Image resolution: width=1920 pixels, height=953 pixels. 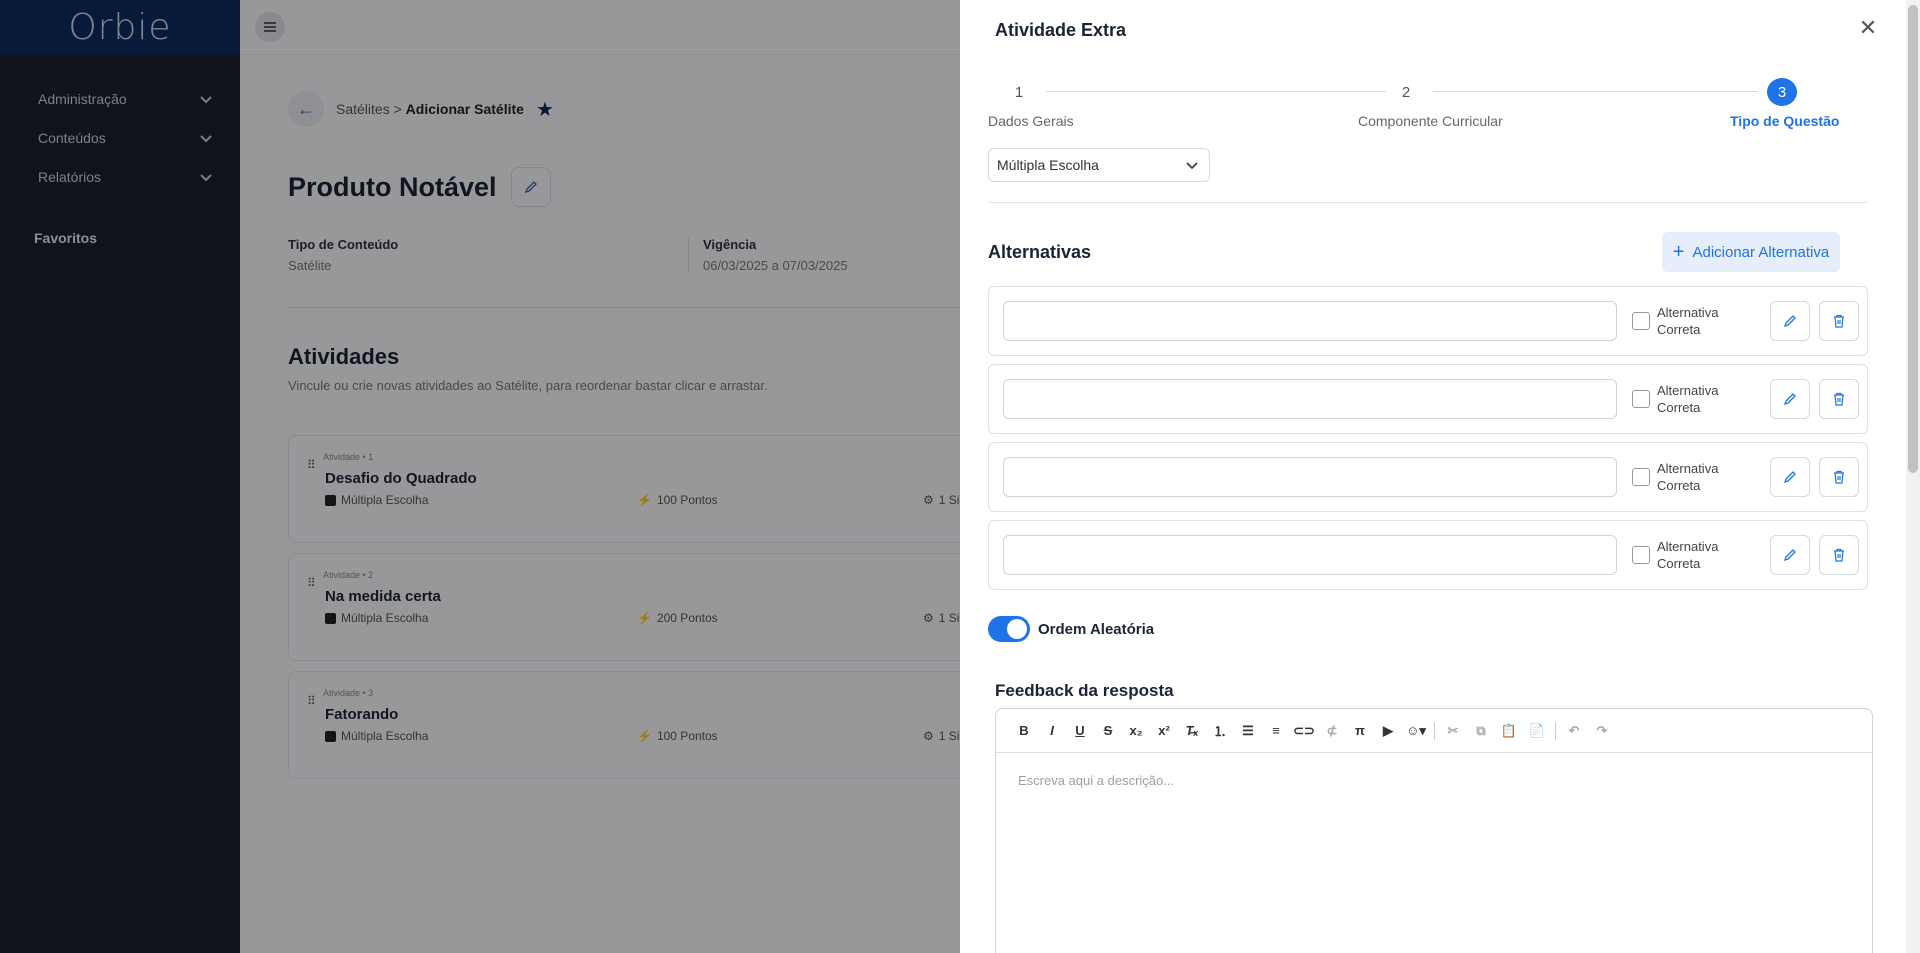 I want to click on close-icon: ✕, so click(x=1868, y=27).